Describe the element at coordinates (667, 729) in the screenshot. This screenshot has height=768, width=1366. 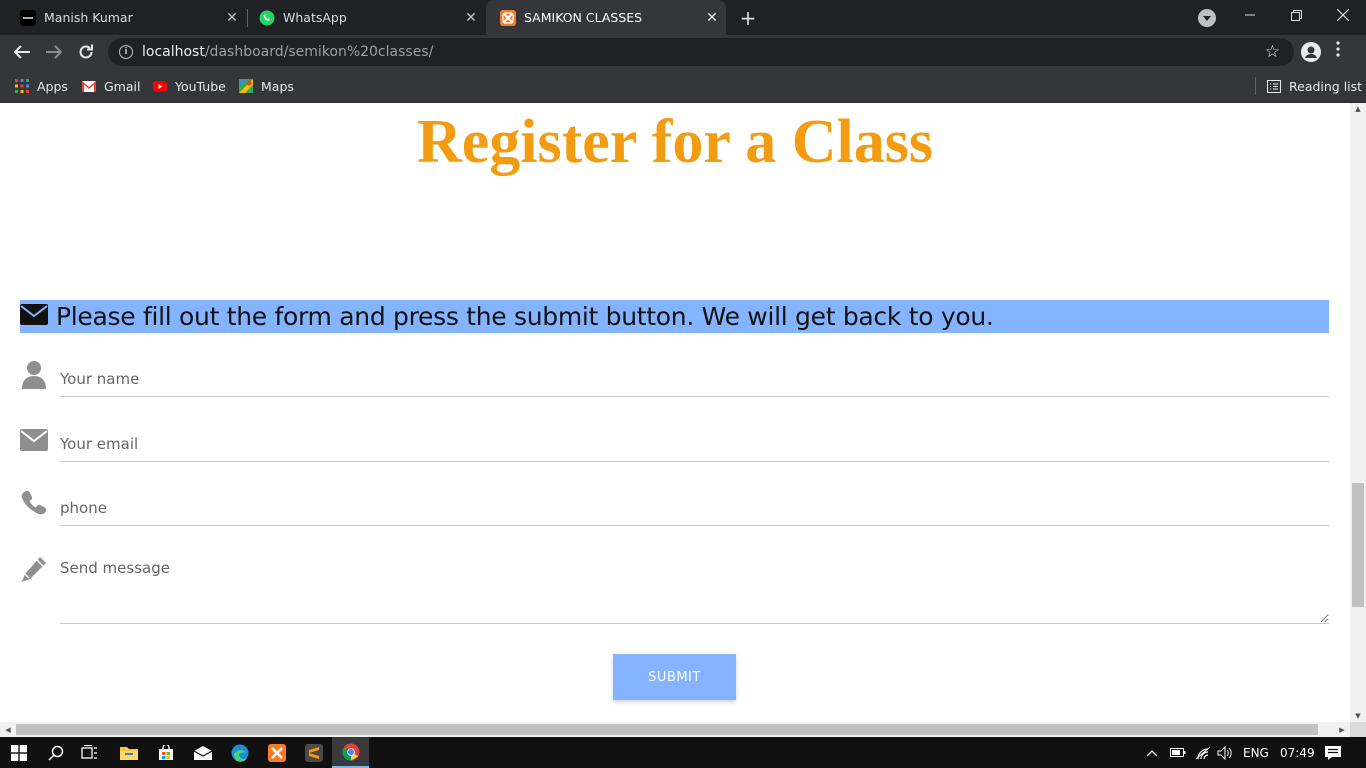
I see `horizontal-scroll-thumb` at that location.